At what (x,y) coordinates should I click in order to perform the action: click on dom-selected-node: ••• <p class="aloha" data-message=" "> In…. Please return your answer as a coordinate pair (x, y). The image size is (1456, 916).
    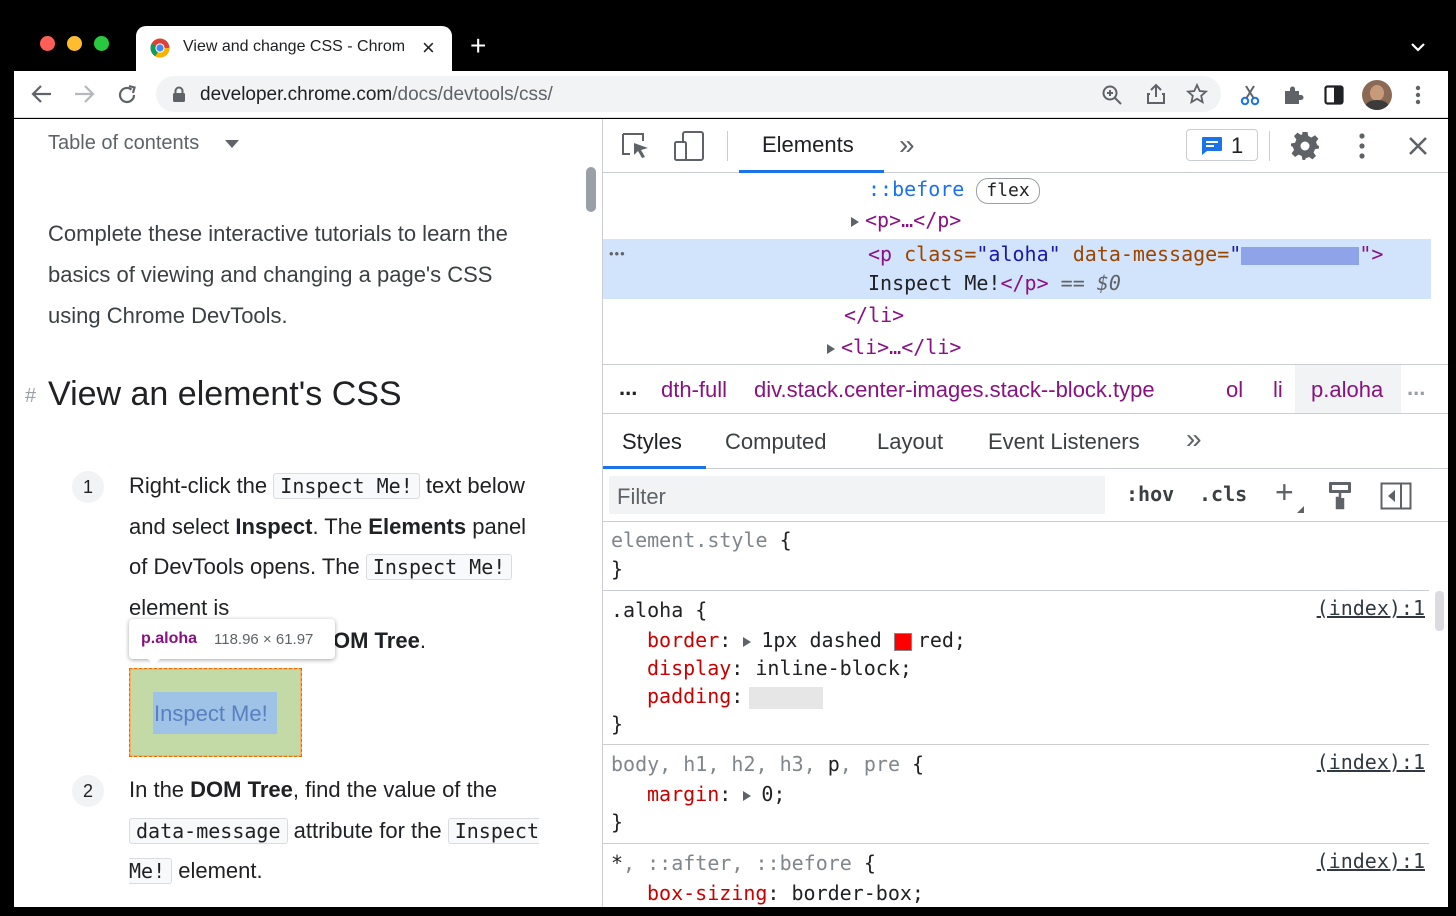
    Looking at the image, I should click on (1017, 269).